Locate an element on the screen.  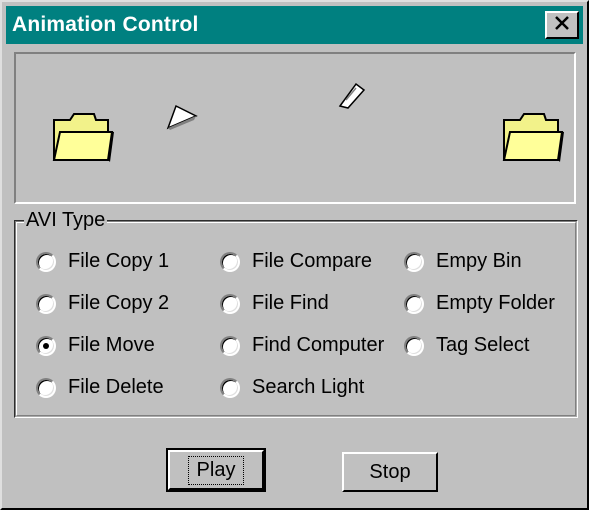
radio-label: File Delete is located at coordinates (116, 387).